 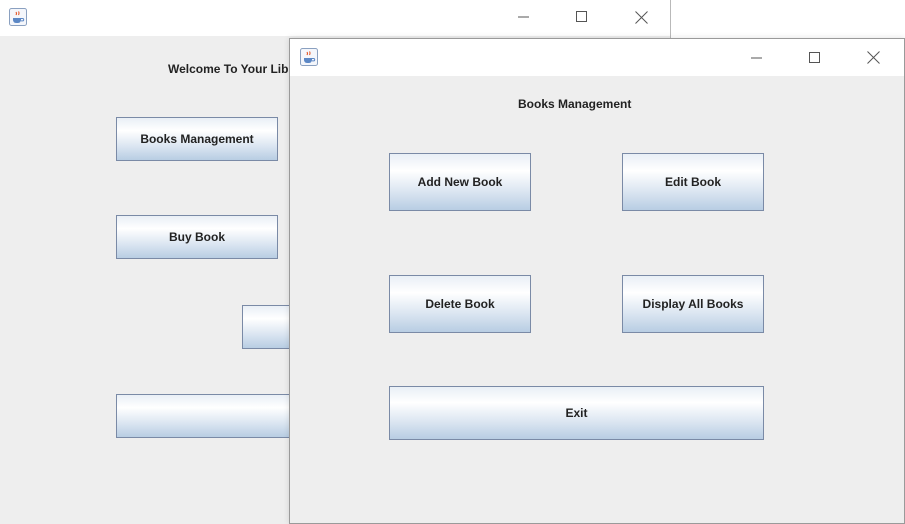 What do you see at coordinates (197, 237) in the screenshot?
I see `buy-book-button: Buy Book` at bounding box center [197, 237].